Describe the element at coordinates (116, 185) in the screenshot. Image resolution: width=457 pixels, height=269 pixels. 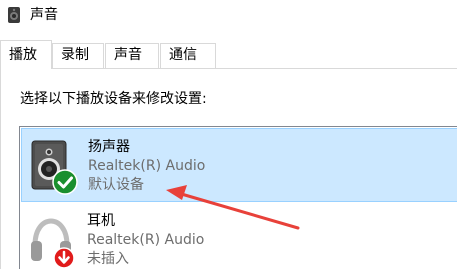
I see `device-status: 默认设备` at that location.